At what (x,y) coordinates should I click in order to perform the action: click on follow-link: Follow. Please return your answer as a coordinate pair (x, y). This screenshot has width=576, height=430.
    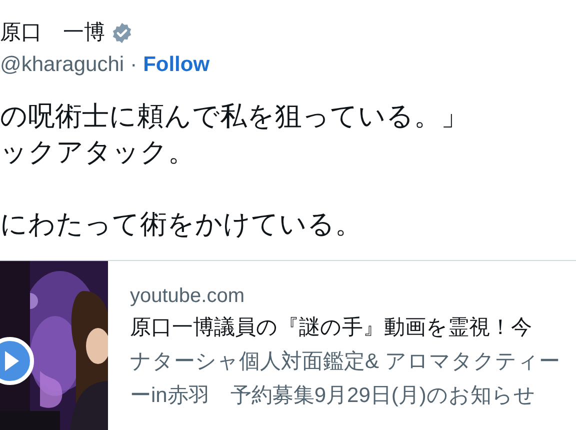
    Looking at the image, I should click on (176, 65).